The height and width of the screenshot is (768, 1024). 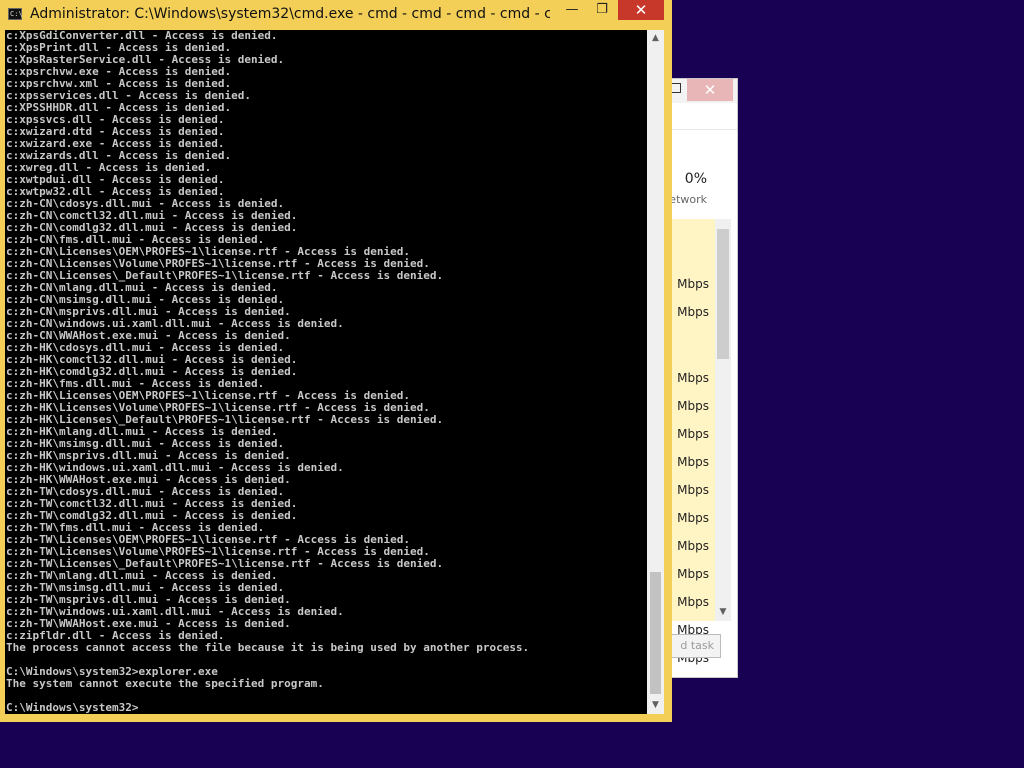 I want to click on restore-button: ❐, so click(x=602, y=10).